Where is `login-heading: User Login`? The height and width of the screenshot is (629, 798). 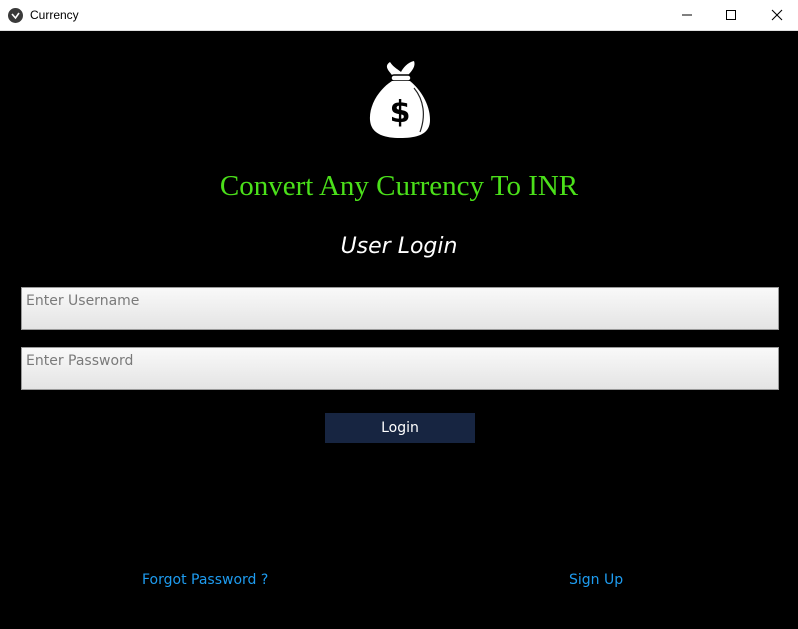
login-heading: User Login is located at coordinates (399, 246).